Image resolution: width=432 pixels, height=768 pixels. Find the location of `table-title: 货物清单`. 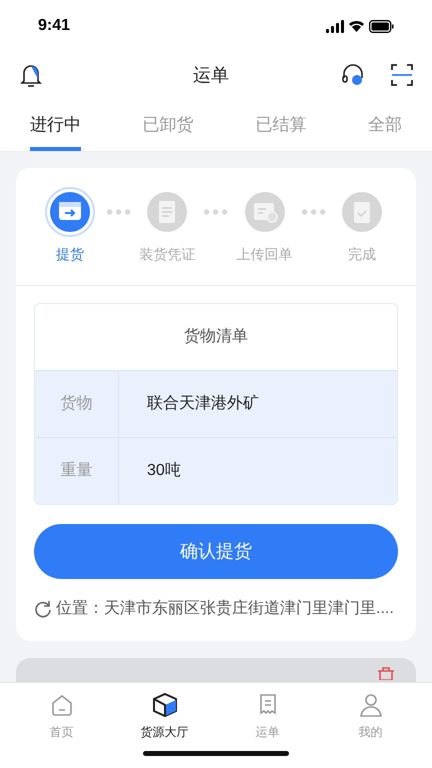

table-title: 货物清单 is located at coordinates (216, 336).